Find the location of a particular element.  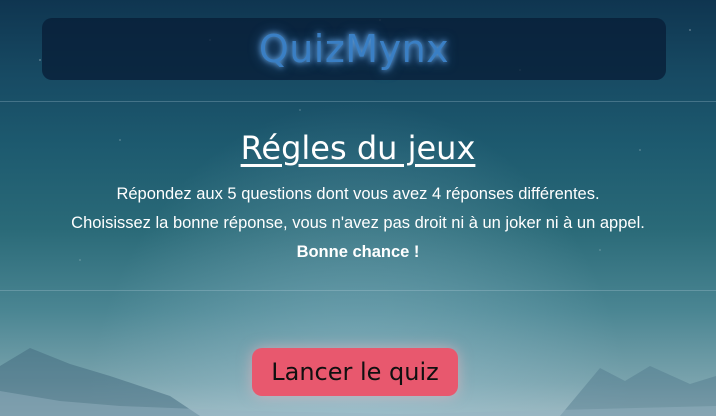

app-title: QuizMynx is located at coordinates (354, 49).